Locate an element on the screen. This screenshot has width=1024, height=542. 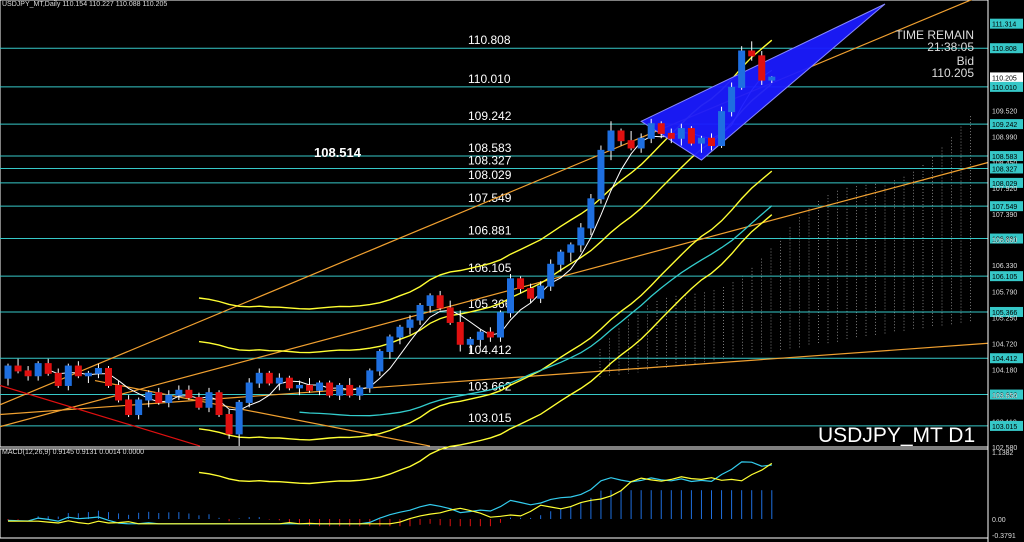
level-label: 106.881 is located at coordinates (490, 231).